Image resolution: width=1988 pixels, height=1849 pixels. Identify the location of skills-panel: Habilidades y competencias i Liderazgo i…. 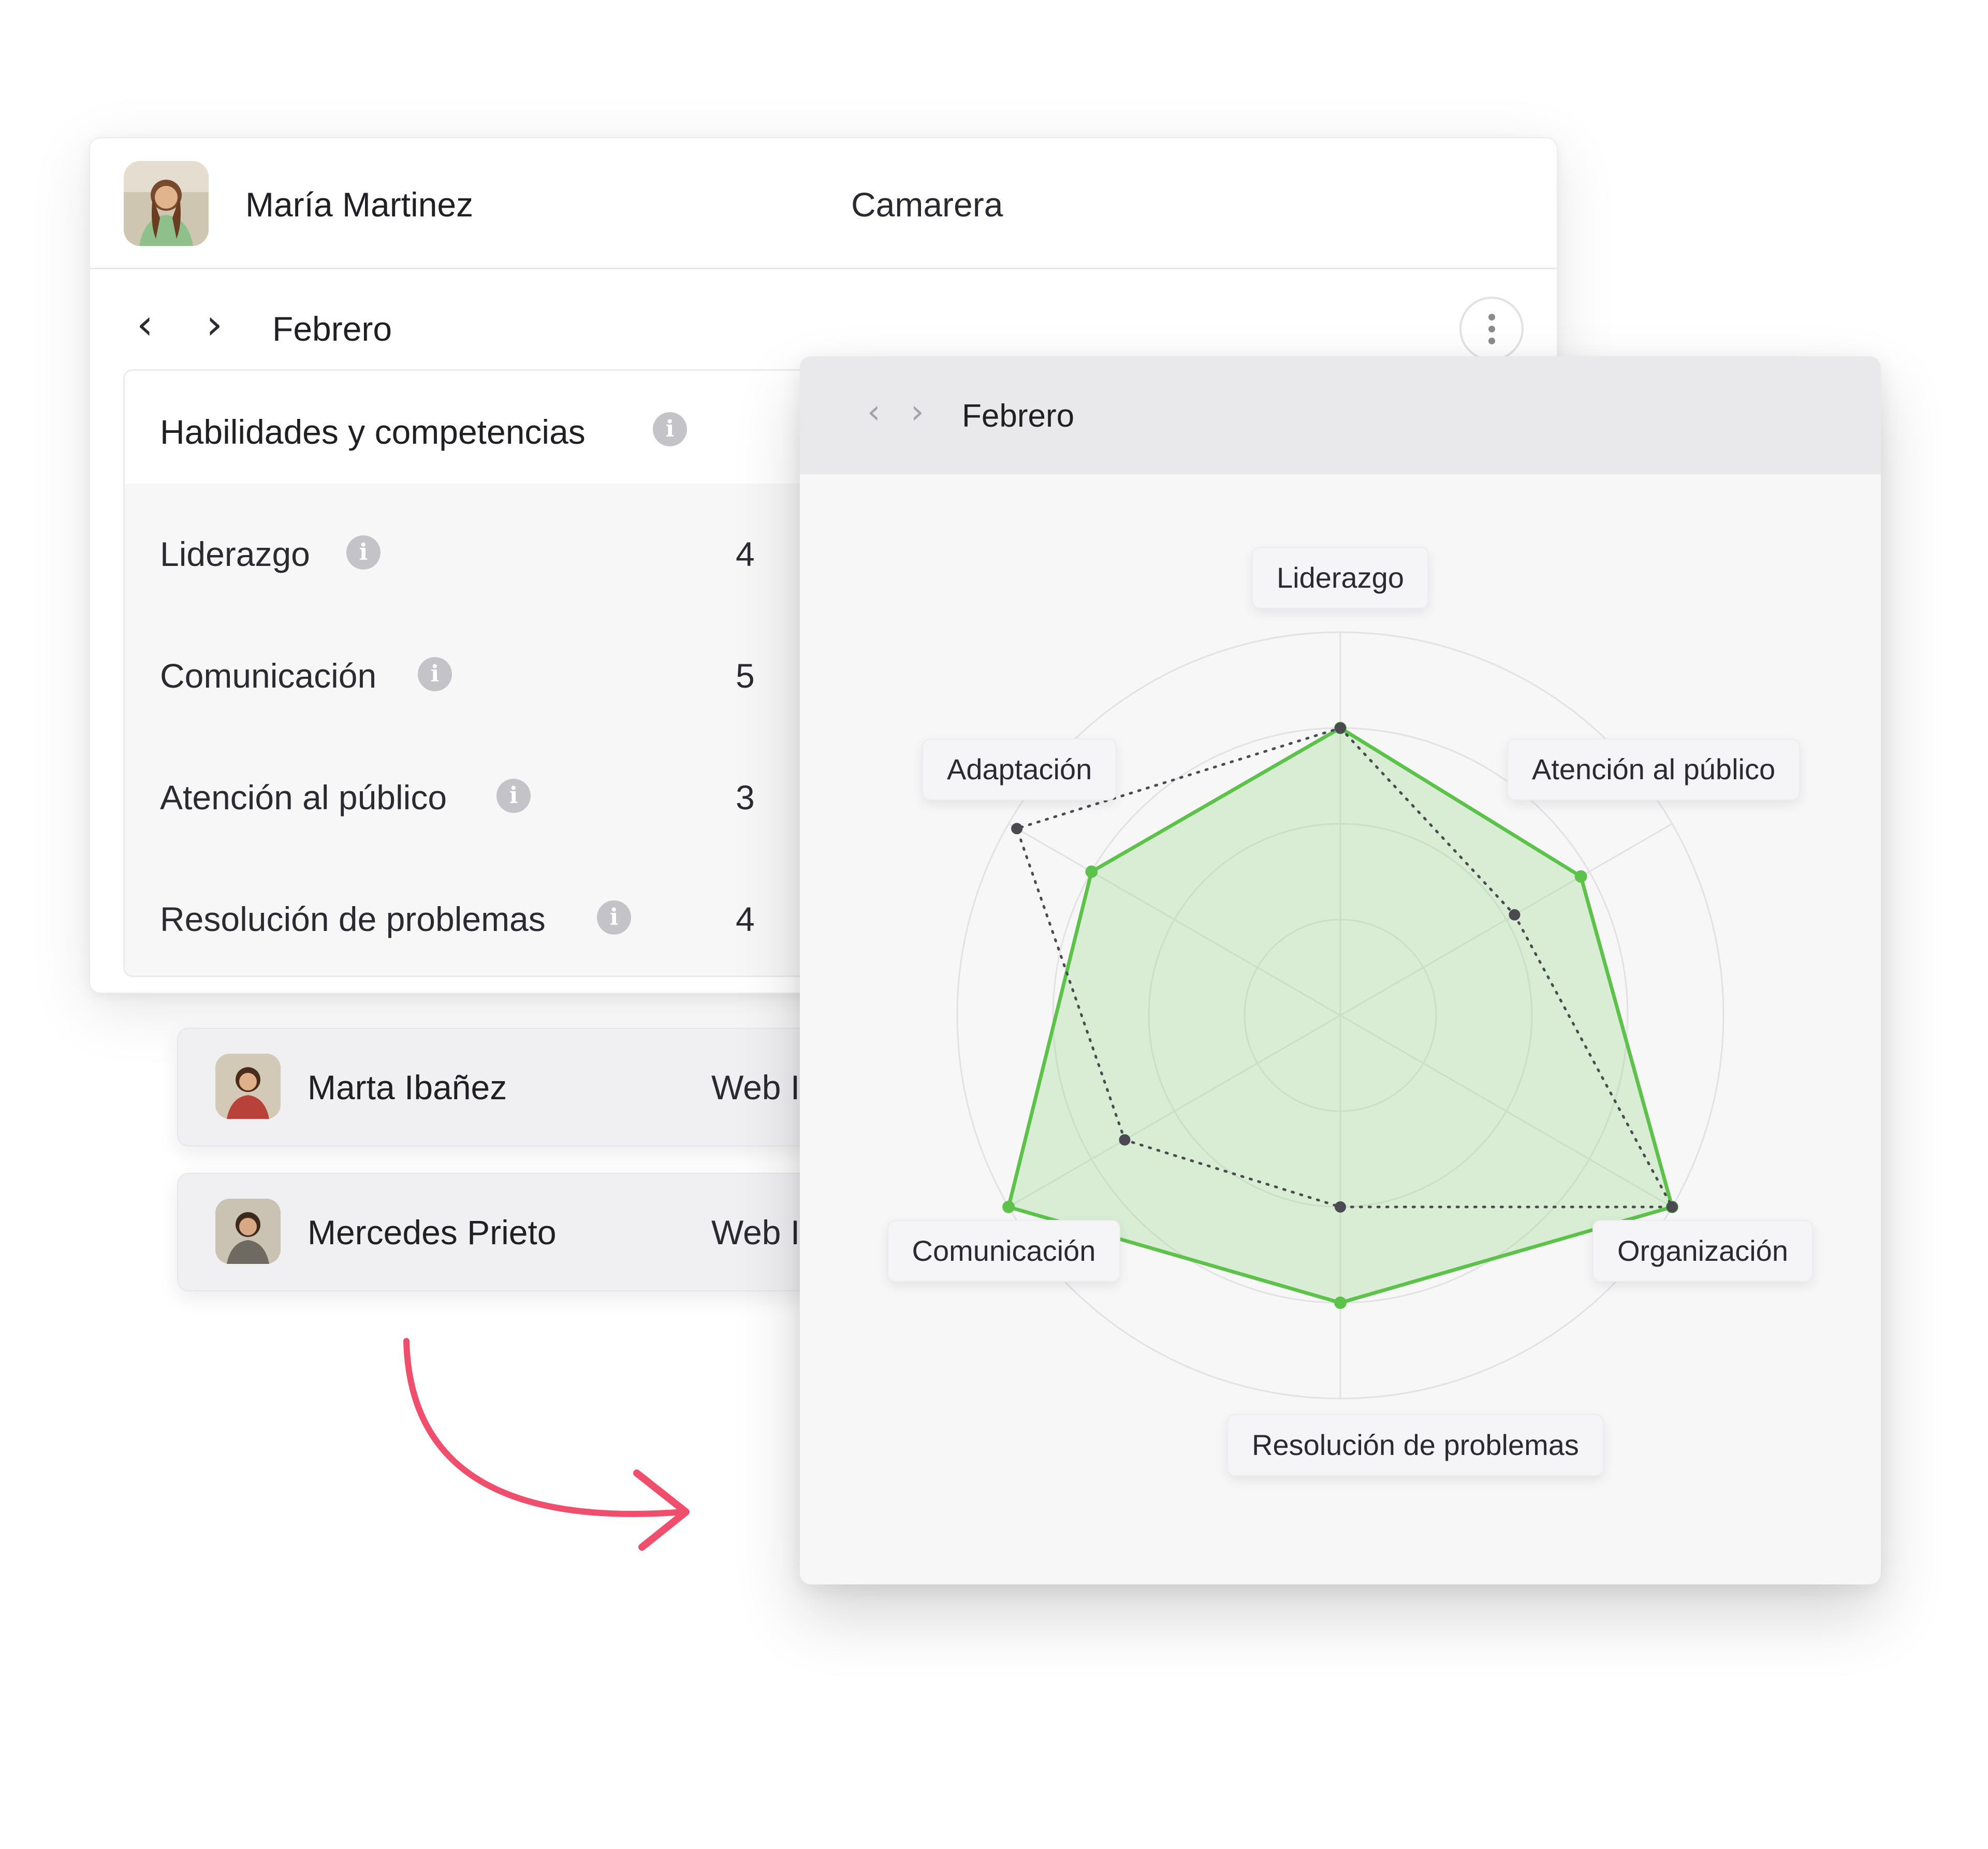
(487, 673).